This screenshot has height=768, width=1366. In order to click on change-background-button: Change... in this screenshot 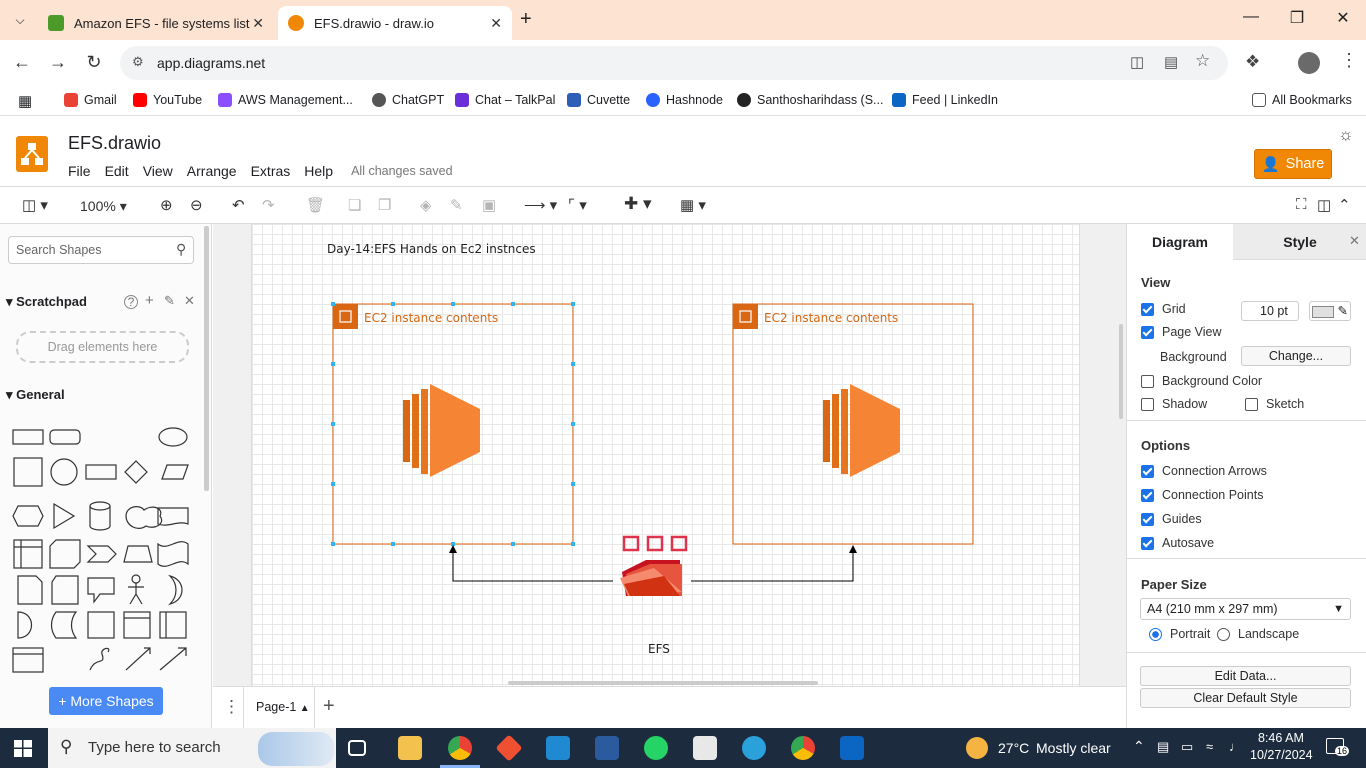, I will do `click(1296, 356)`.